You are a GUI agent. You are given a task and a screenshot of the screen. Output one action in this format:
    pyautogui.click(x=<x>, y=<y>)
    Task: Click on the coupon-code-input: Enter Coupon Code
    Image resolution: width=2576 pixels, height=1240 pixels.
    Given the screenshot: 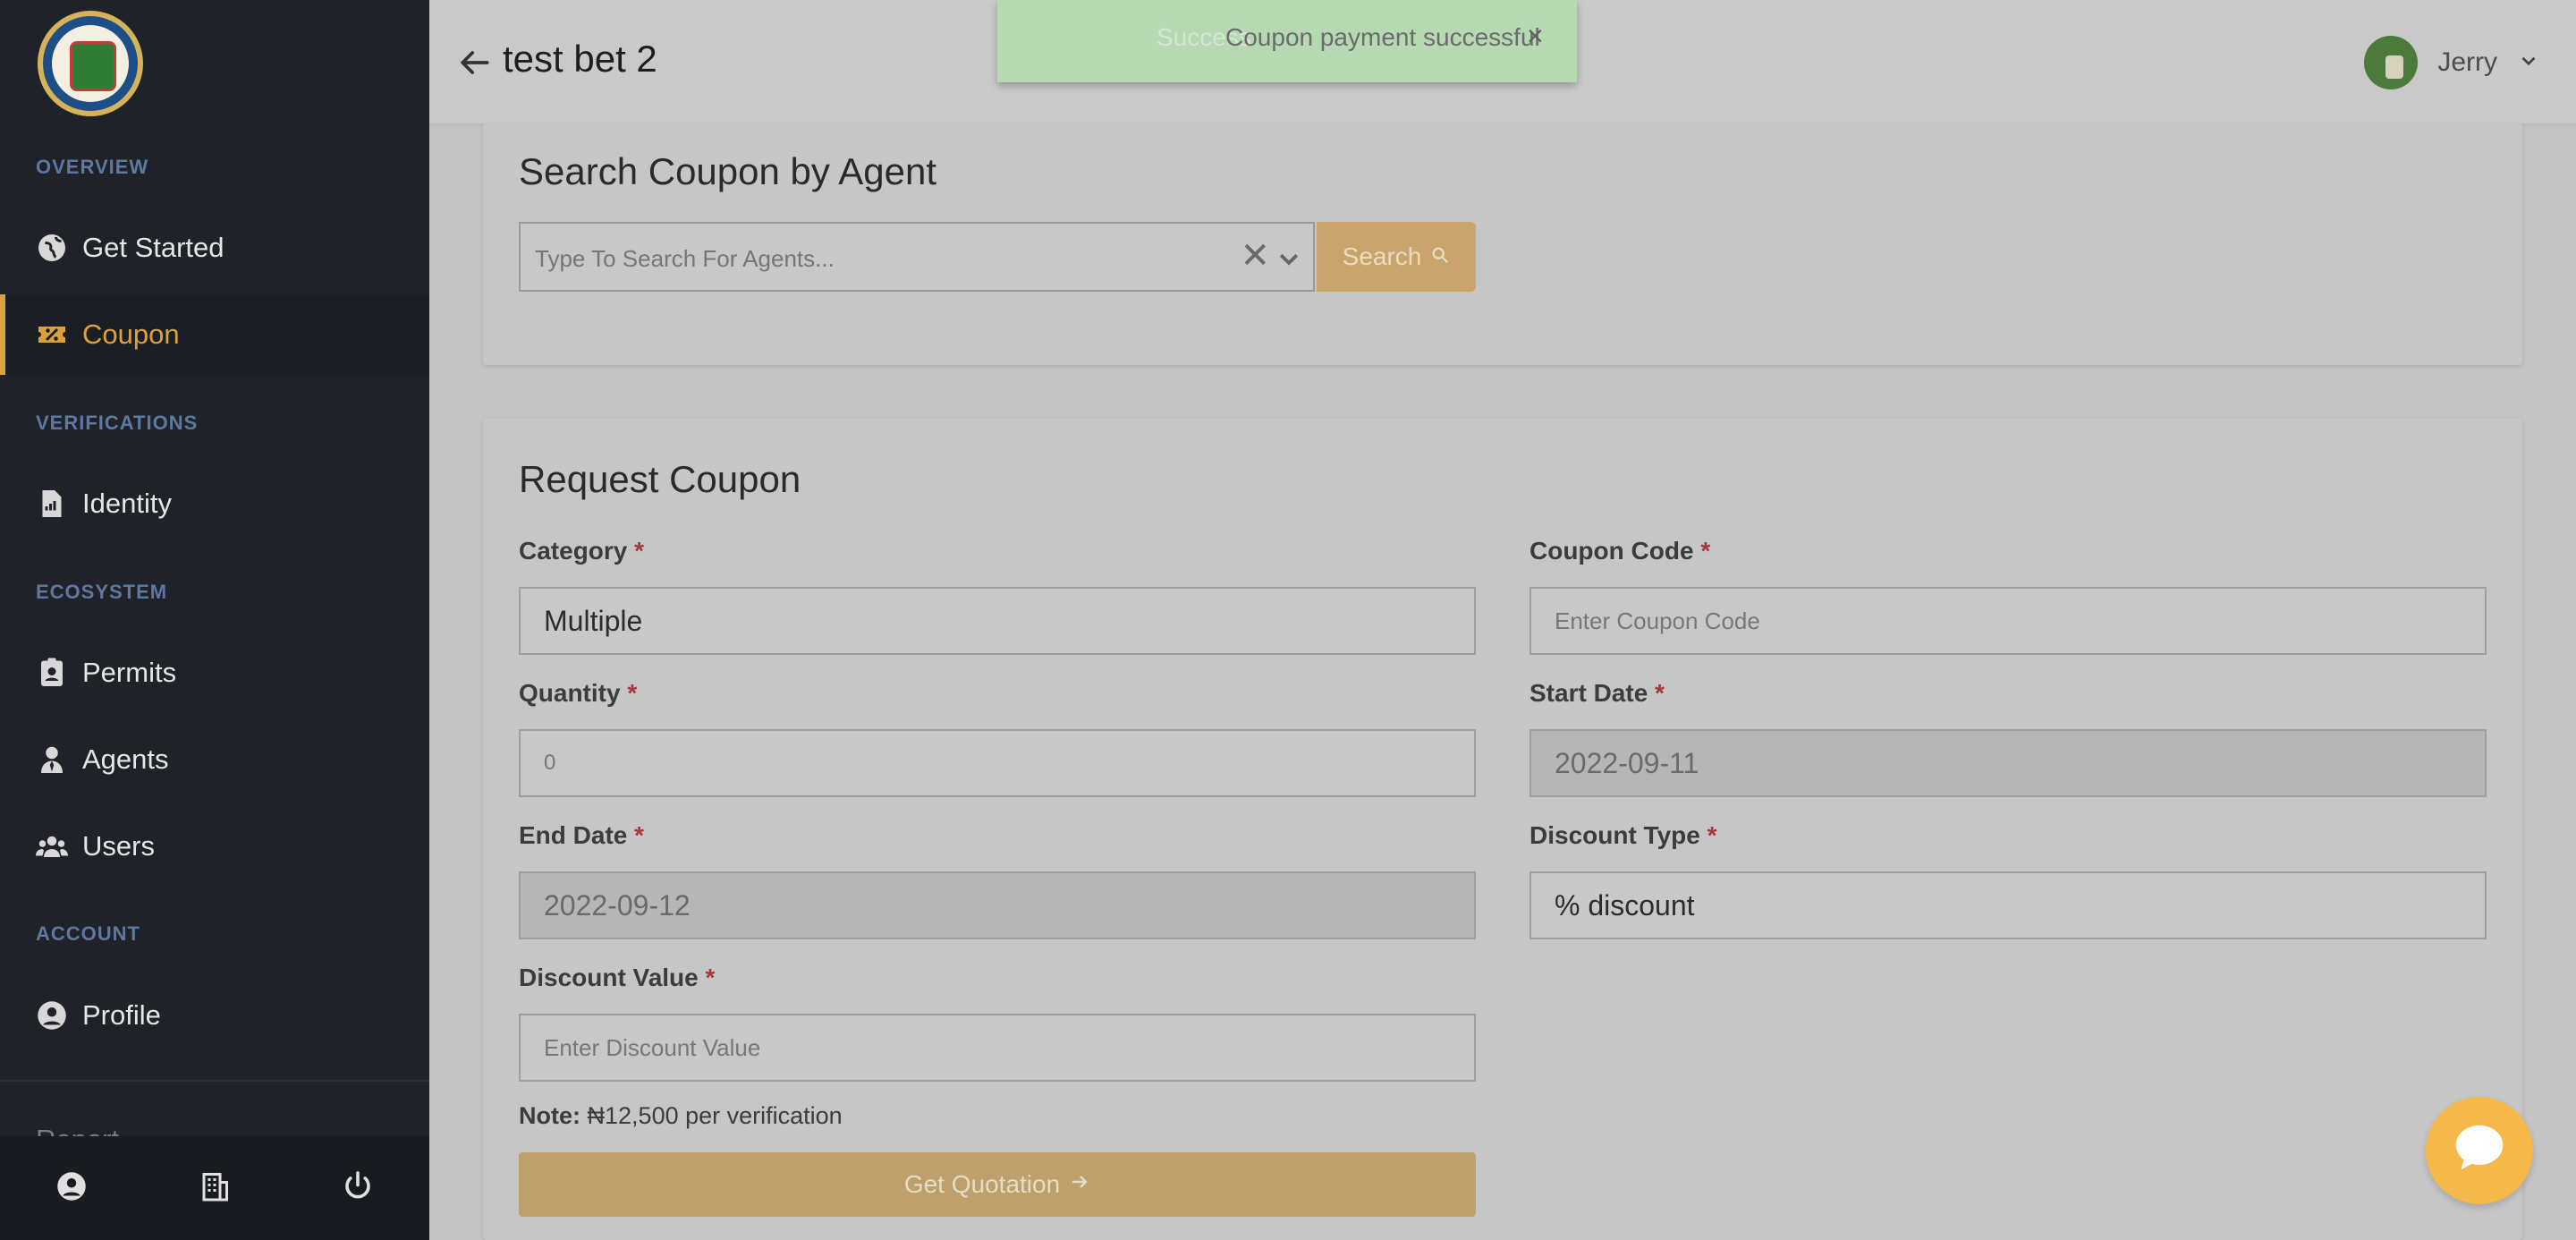 What is the action you would take?
    pyautogui.click(x=2008, y=621)
    